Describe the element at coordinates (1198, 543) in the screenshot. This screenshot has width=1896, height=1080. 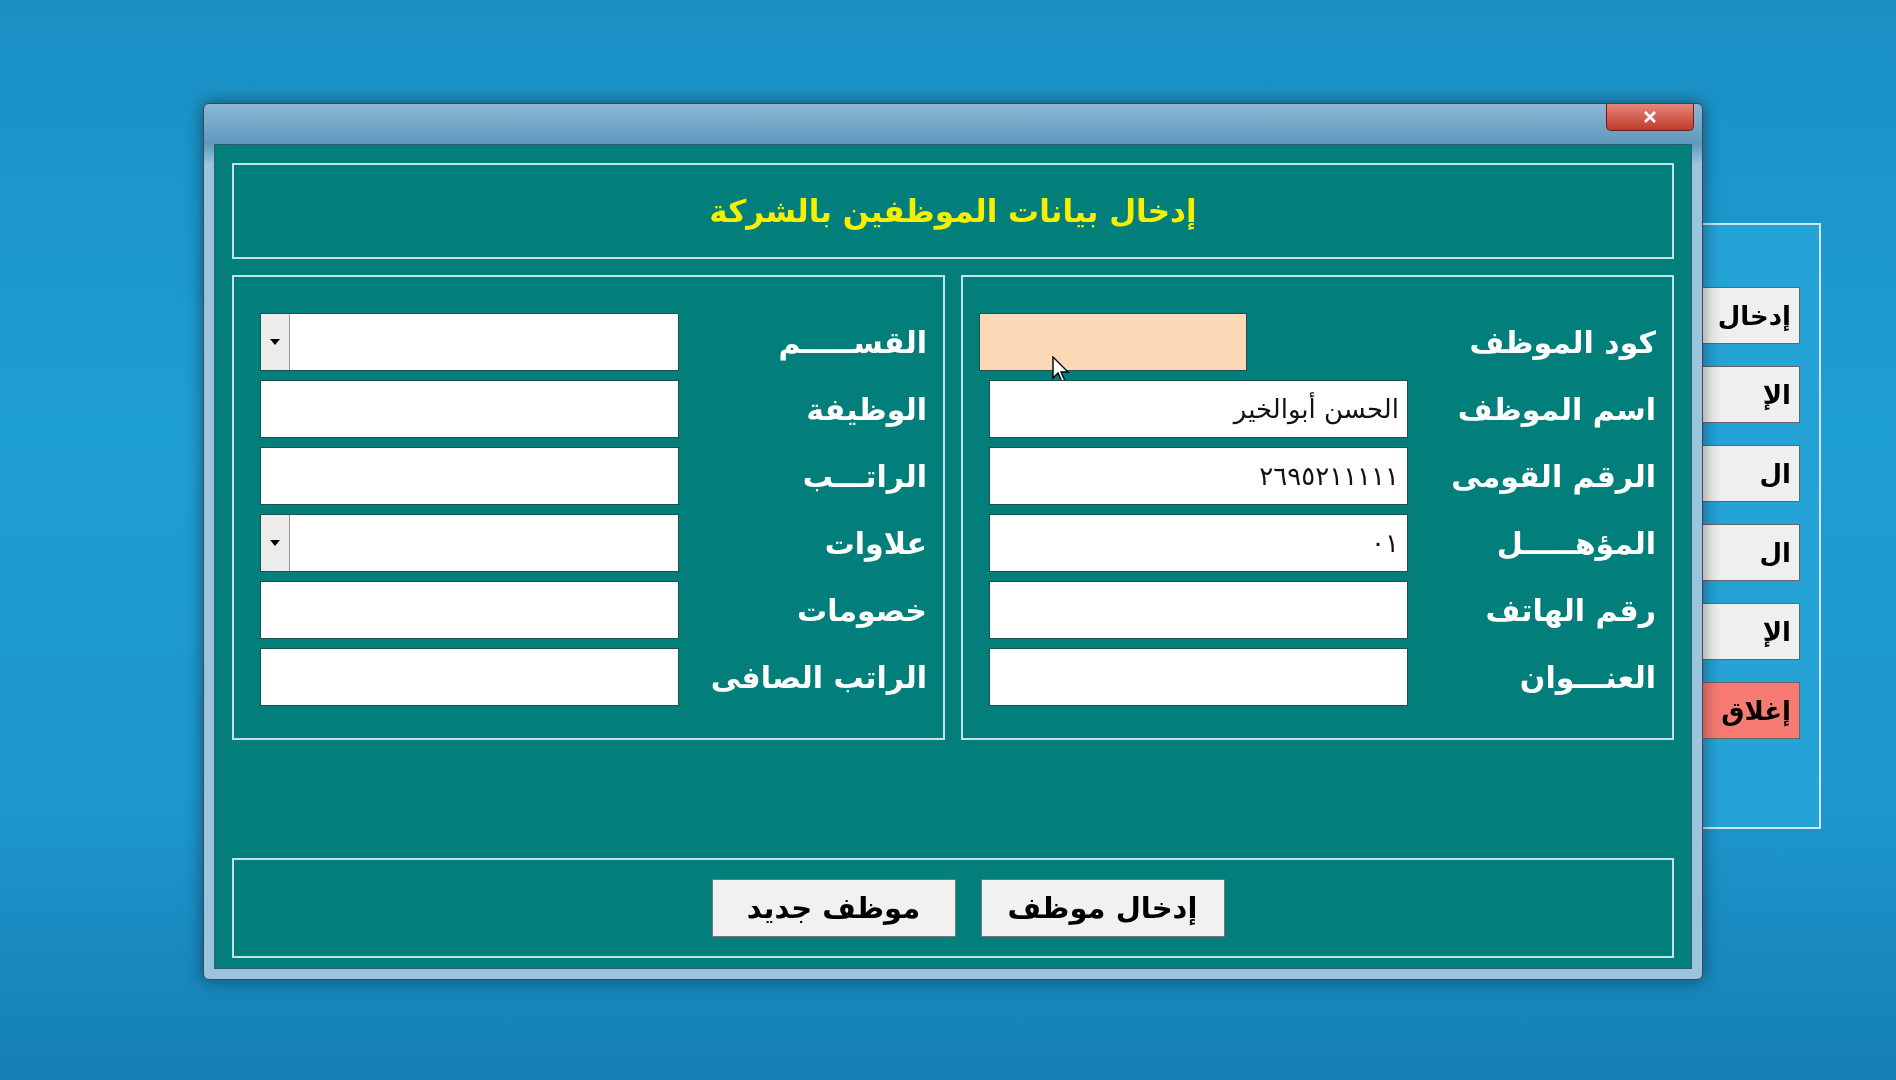
I see `input-field: ٠١` at that location.